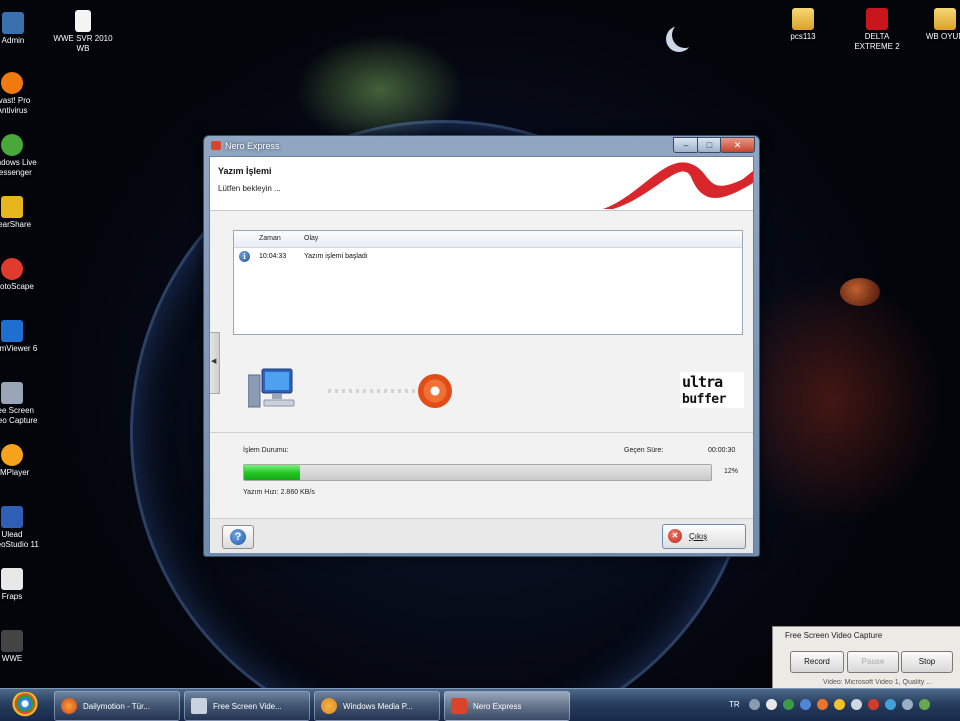  What do you see at coordinates (435, 391) in the screenshot?
I see `disc-icon` at bounding box center [435, 391].